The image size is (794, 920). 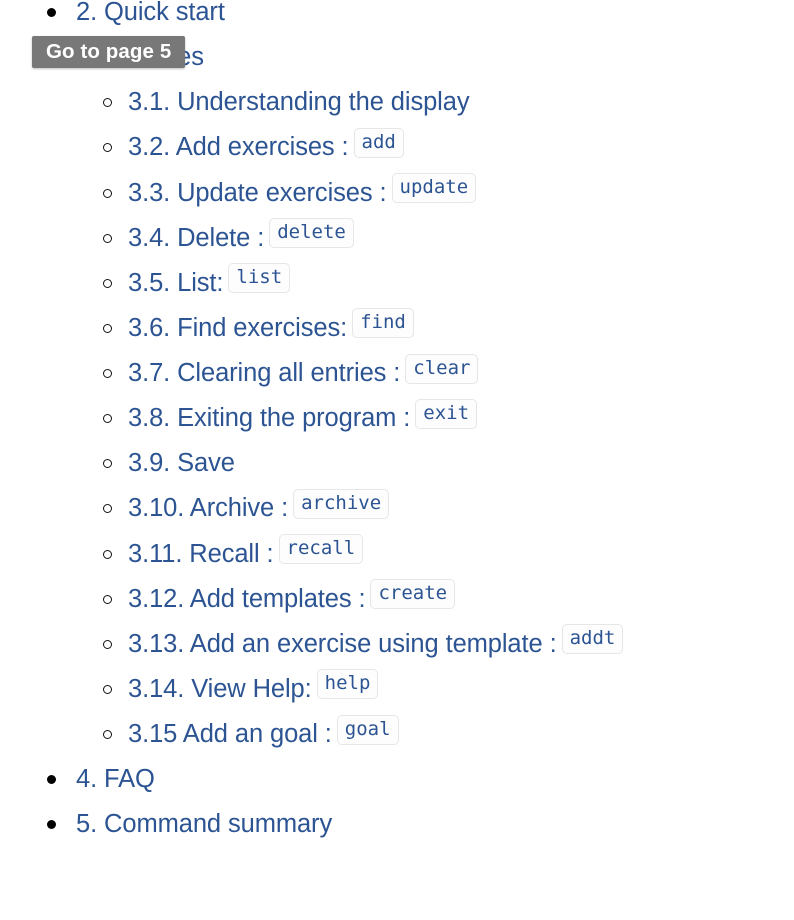 I want to click on toc-item-content: 3.1. Understanding the display, so click(x=299, y=102).